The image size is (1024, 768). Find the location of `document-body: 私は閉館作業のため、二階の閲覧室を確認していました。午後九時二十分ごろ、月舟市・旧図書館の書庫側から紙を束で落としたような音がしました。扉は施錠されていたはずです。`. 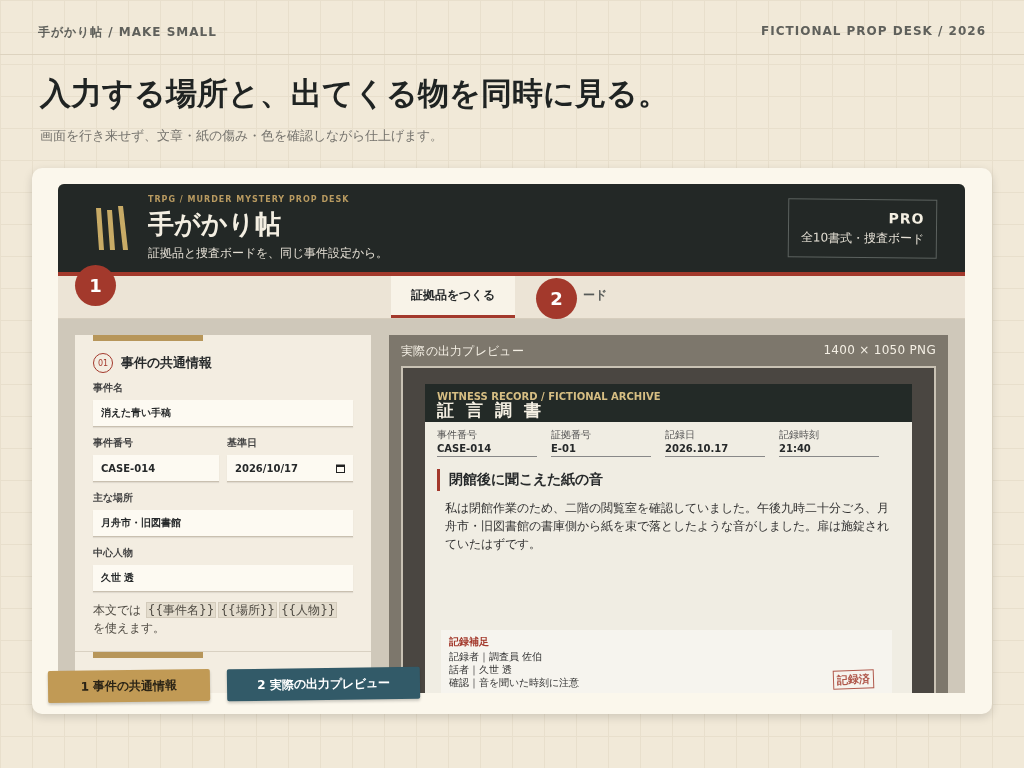

document-body: 私は閉館作業のため、二階の閲覧室を確認していました。午後九時二十分ごろ、月舟市・旧図書館の書庫側から紙を束で落としたような音がしました。扉は施錠されていたはずです。 is located at coordinates (667, 526).